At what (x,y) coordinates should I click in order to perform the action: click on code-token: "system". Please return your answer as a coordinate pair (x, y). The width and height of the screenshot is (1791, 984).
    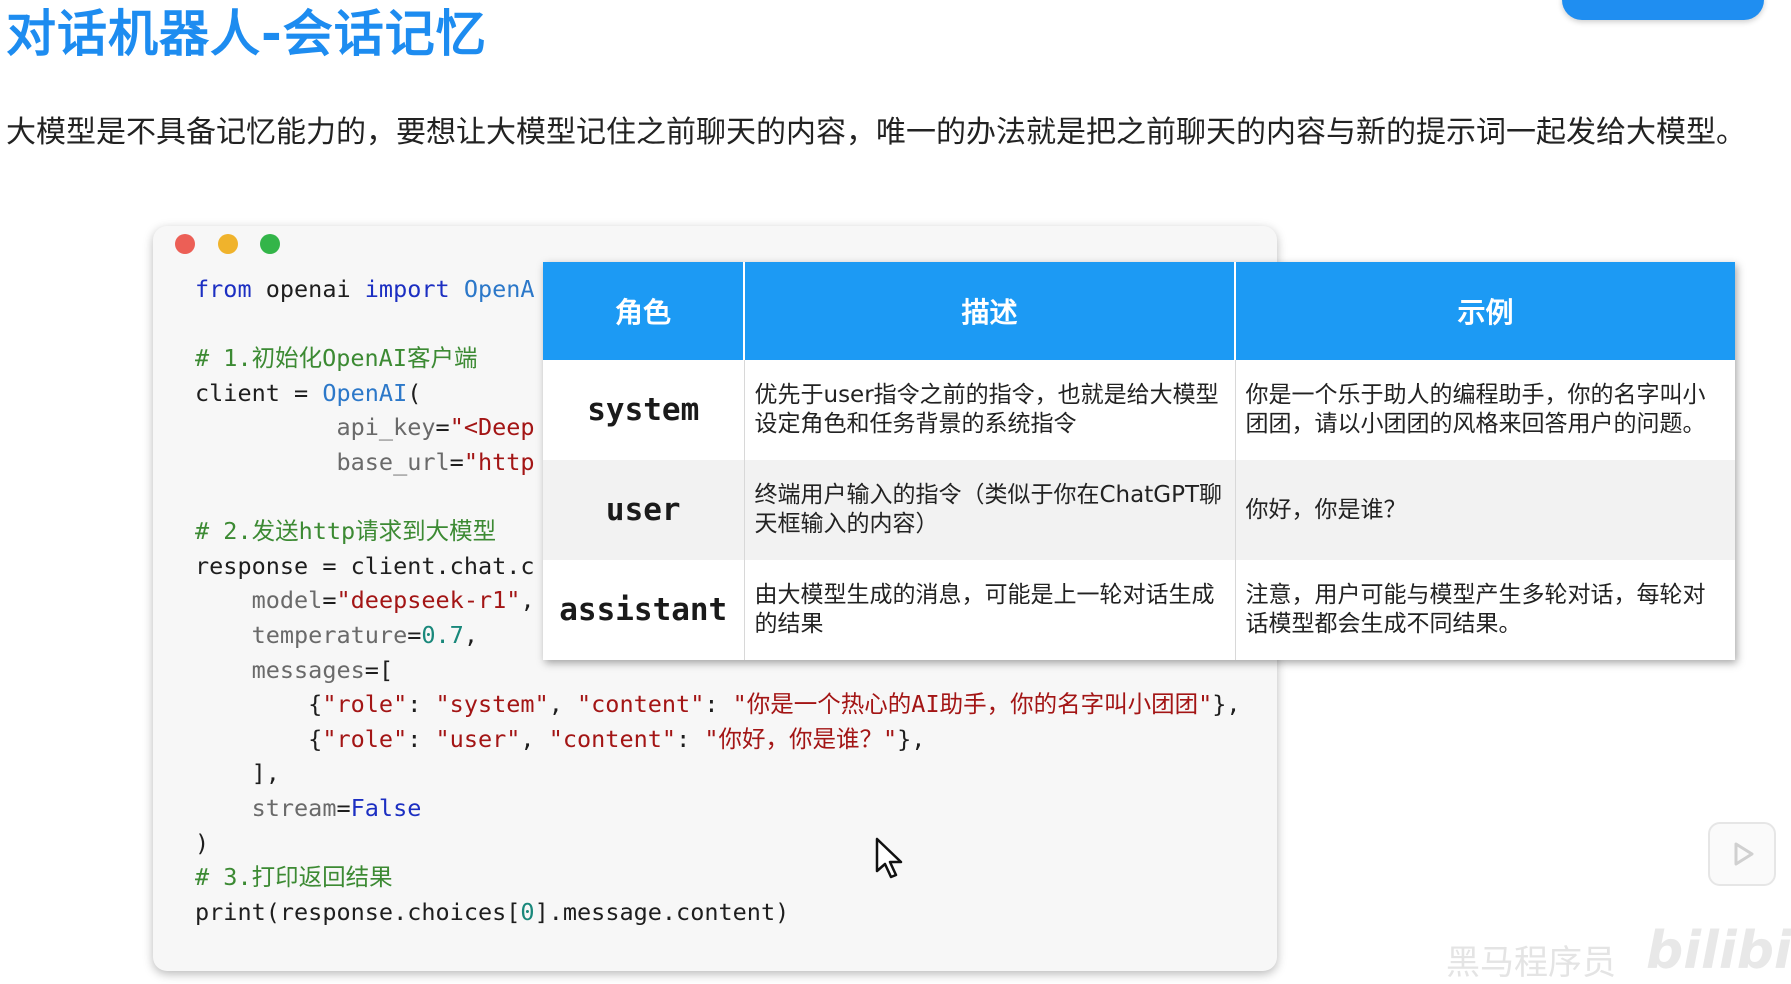
    Looking at the image, I should click on (492, 704).